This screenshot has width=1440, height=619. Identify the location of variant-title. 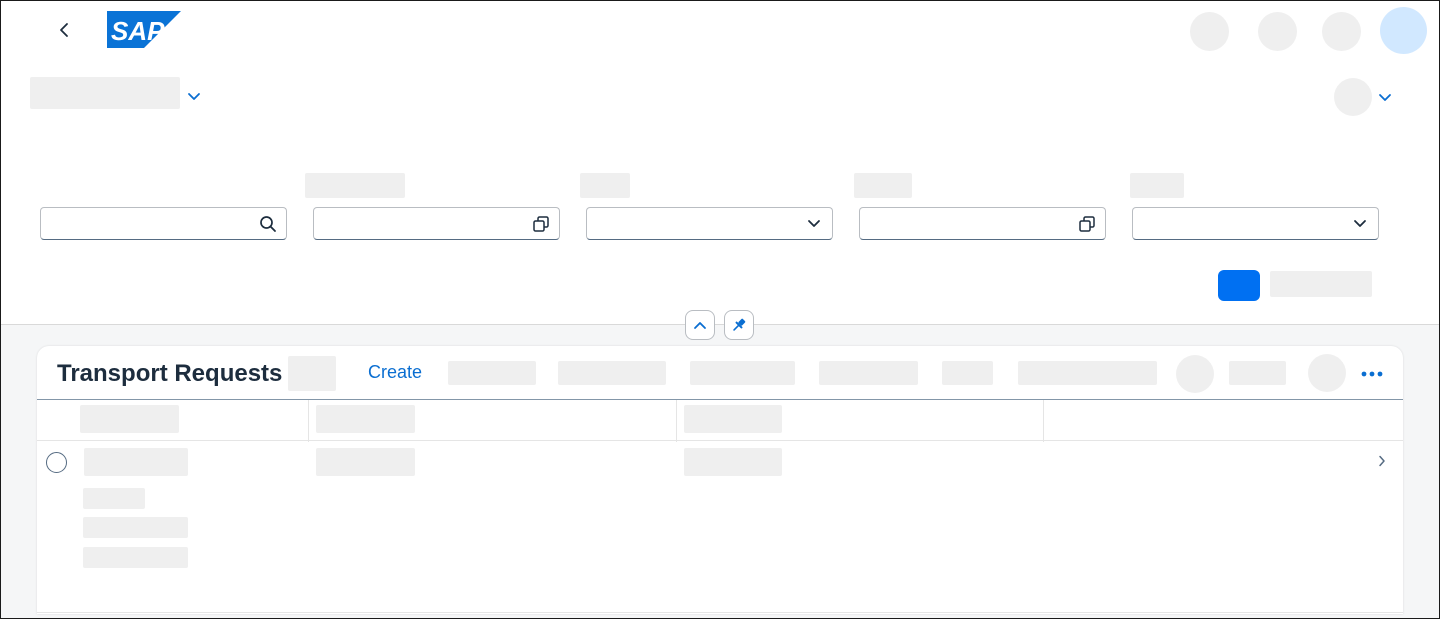
(105, 93).